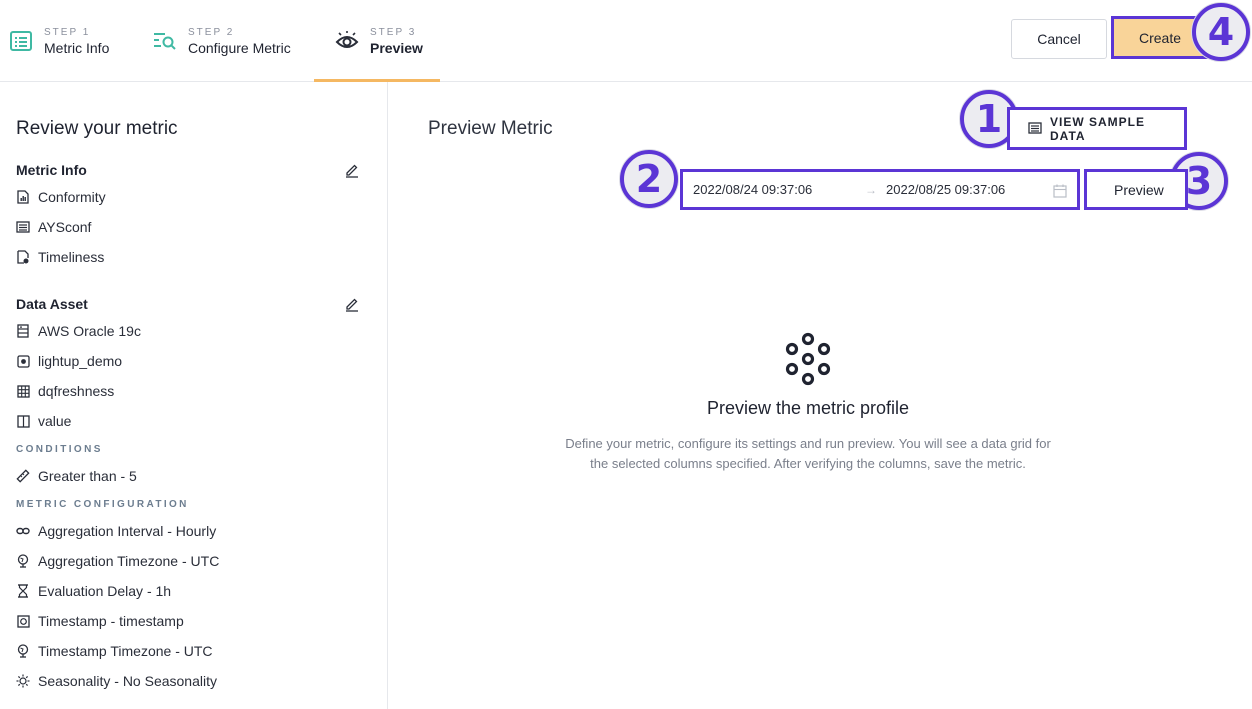 This screenshot has width=1252, height=709. I want to click on range-end-input: 2022/08/25 09:37:06, so click(945, 189).